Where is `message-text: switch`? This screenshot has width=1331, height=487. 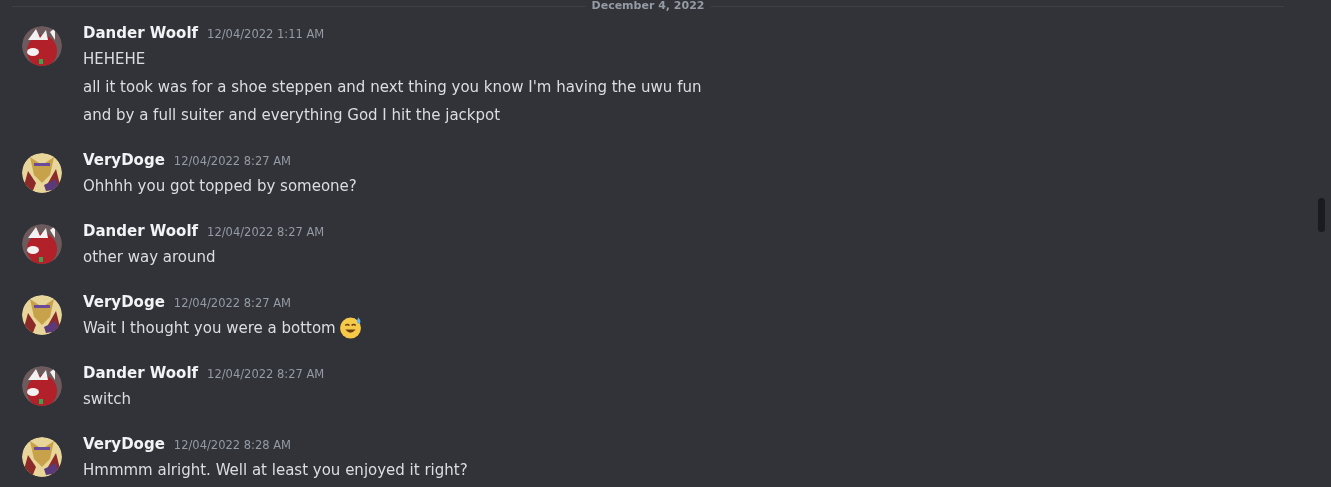 message-text: switch is located at coordinates (107, 398).